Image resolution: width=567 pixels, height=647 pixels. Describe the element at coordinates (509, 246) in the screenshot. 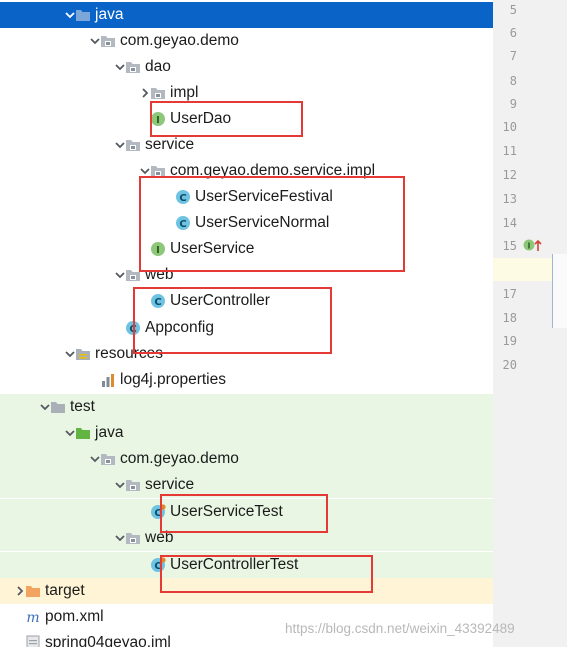

I see `line-number: 15` at that location.